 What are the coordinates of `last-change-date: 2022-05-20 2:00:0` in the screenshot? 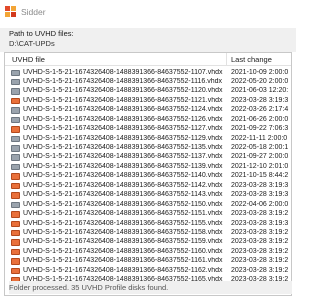 It's located at (260, 81).